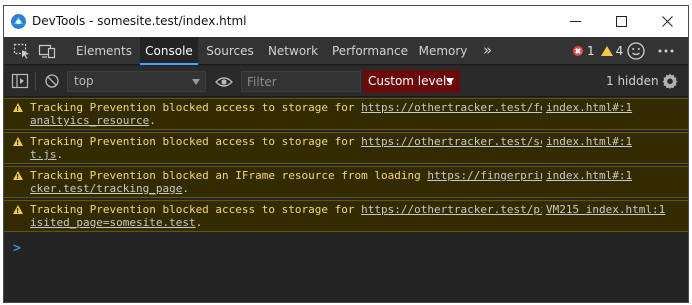  I want to click on tab-sources: Sources, so click(230, 51).